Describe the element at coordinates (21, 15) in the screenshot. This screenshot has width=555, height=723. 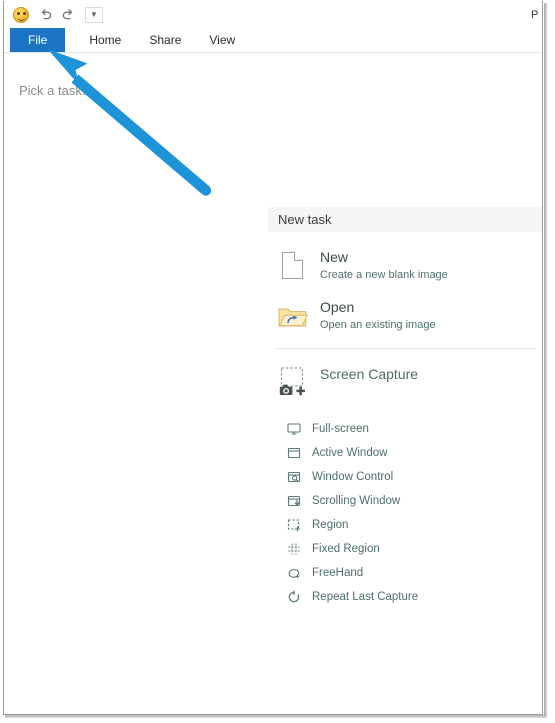
I see `sharex-smiley-logo-icon` at that location.